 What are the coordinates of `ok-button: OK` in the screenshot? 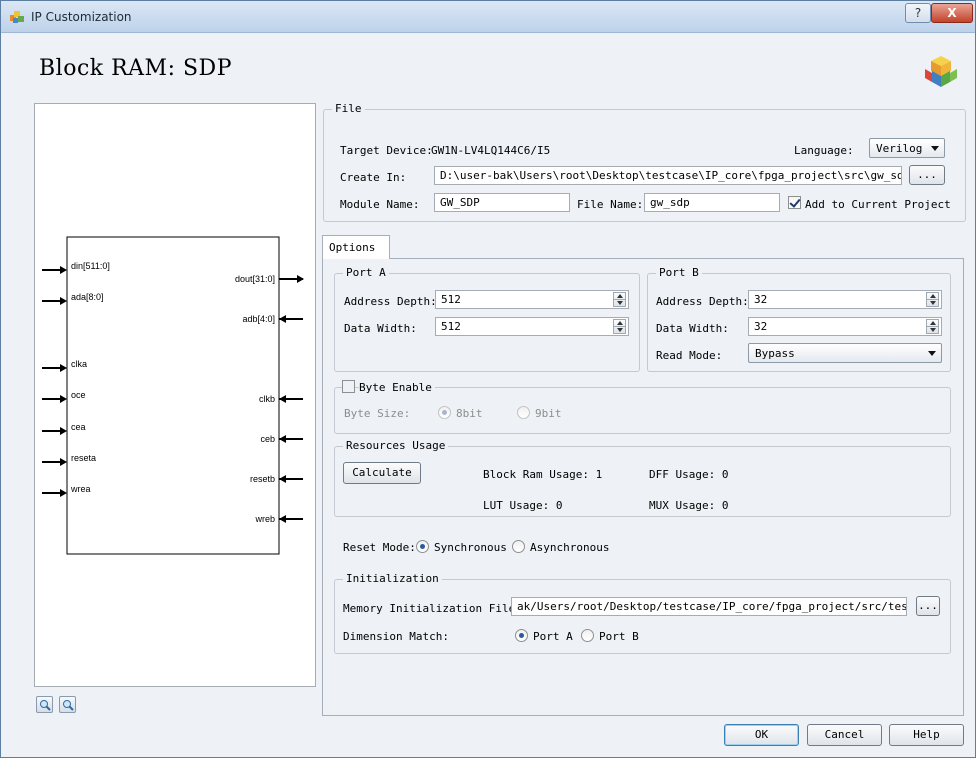 It's located at (761, 735).